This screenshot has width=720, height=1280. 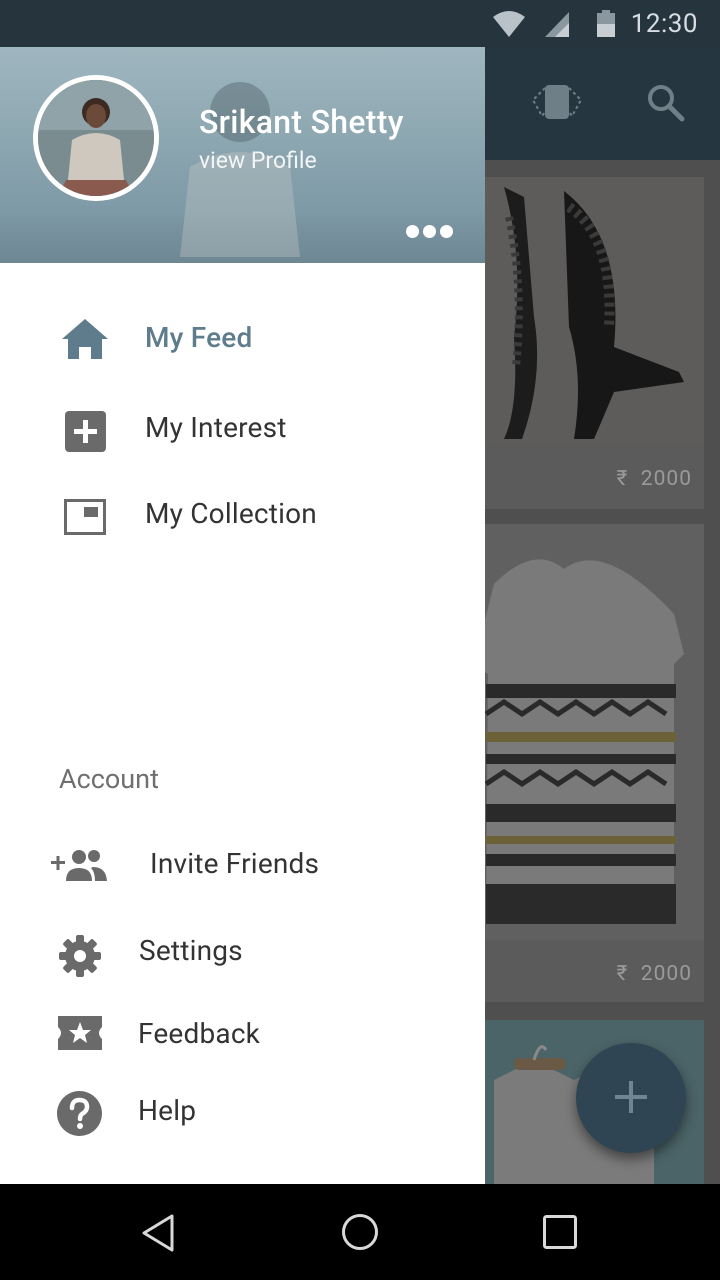 What do you see at coordinates (199, 337) in the screenshot?
I see `menu-item-label: My Feed` at bounding box center [199, 337].